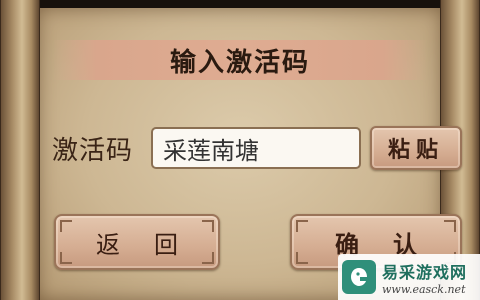 Image resolution: width=480 pixels, height=300 pixels. Describe the element at coordinates (256, 148) in the screenshot. I see `activation-code-input` at that location.